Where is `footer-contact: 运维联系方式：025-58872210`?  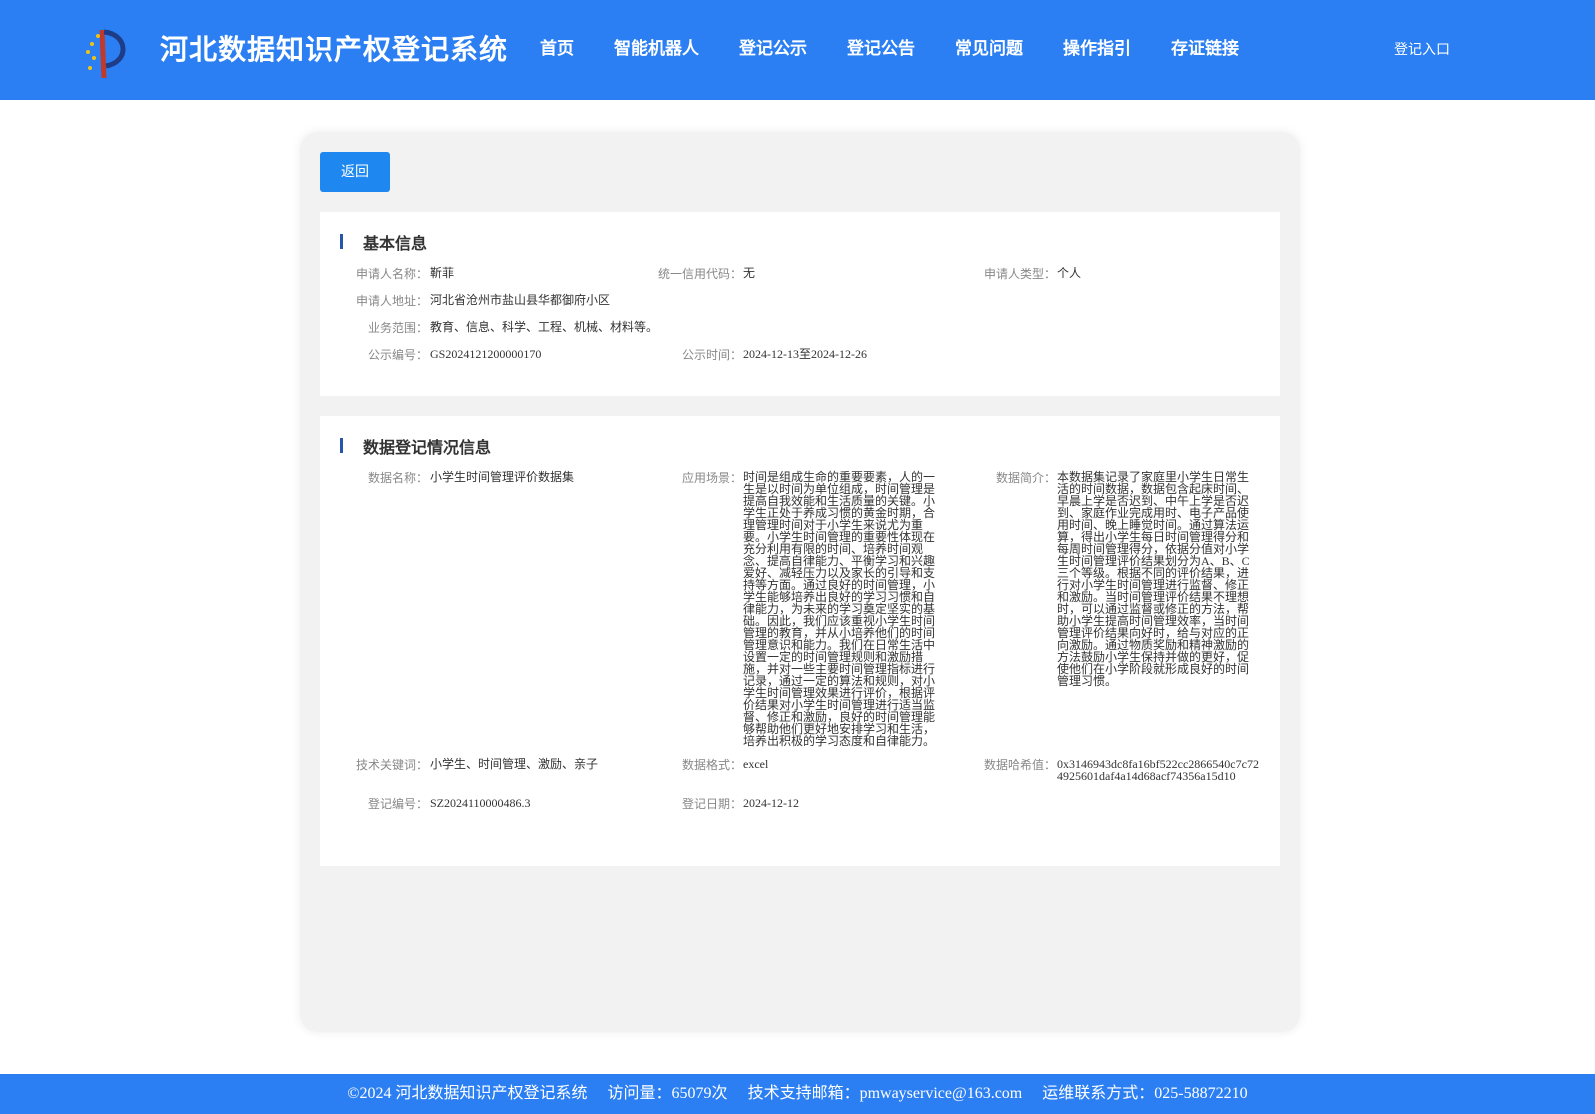
footer-contact: 运维联系方式：025-58872210 is located at coordinates (1145, 1093).